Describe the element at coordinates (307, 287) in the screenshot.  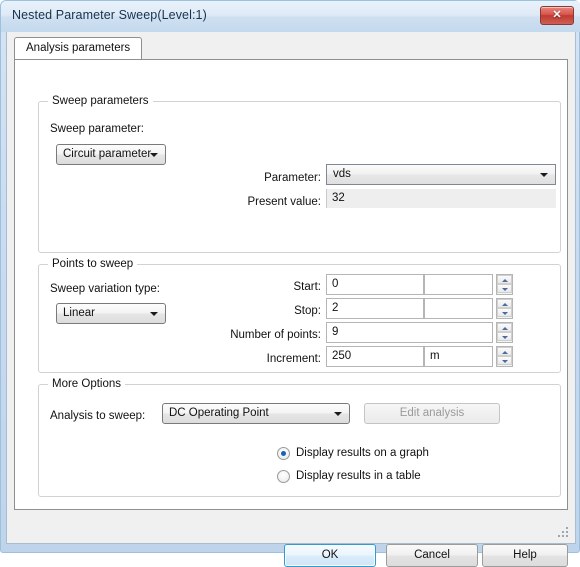
I see `label-start: Start:` at that location.